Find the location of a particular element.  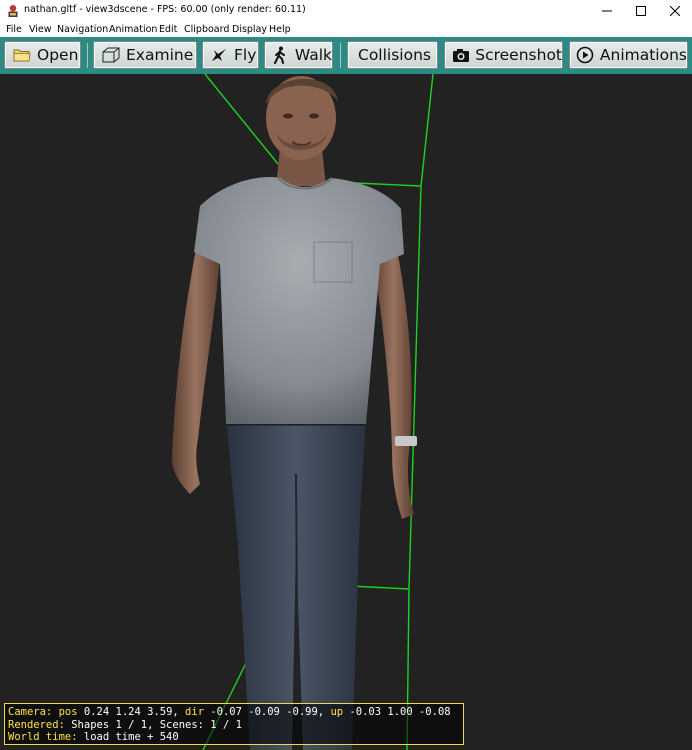

menu-view: View is located at coordinates (40, 29).